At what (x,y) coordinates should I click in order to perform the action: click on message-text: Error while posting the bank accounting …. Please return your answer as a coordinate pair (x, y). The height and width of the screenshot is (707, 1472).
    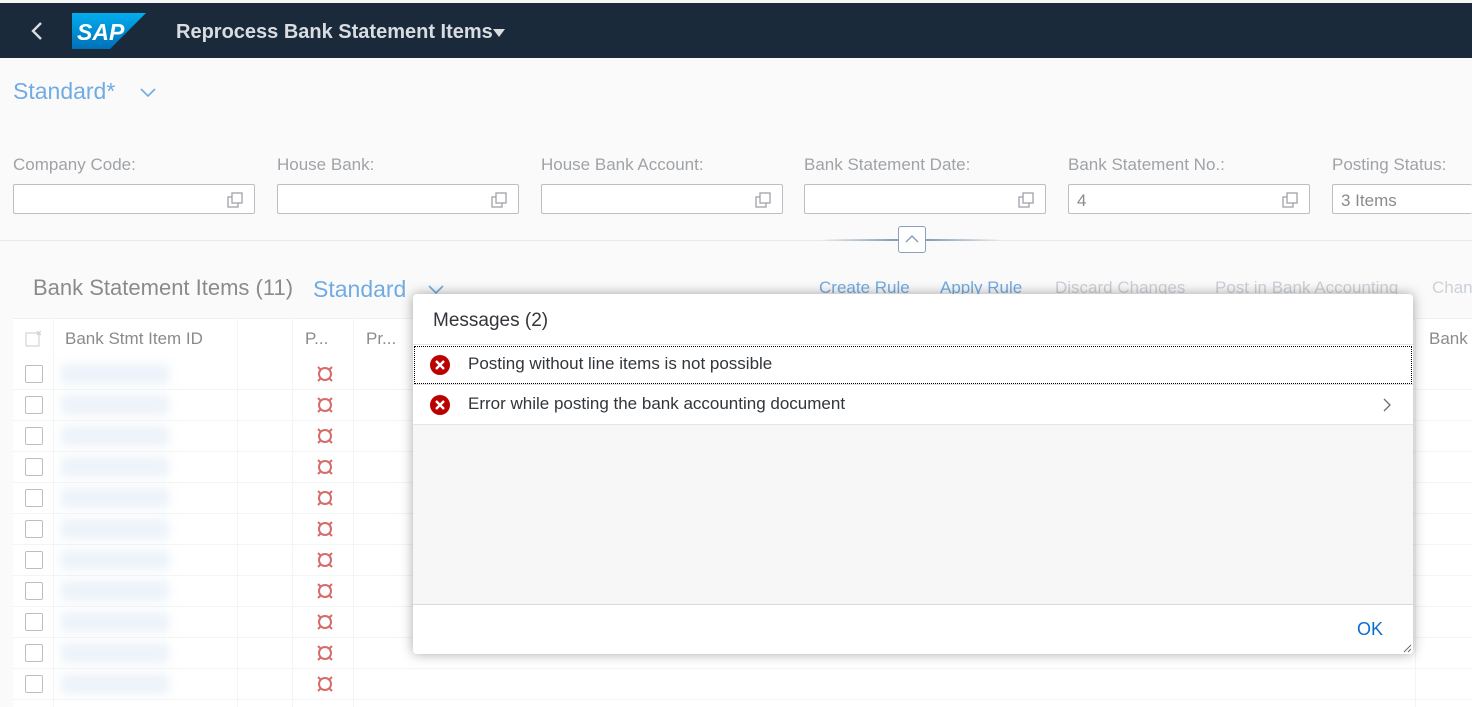
    Looking at the image, I should click on (657, 403).